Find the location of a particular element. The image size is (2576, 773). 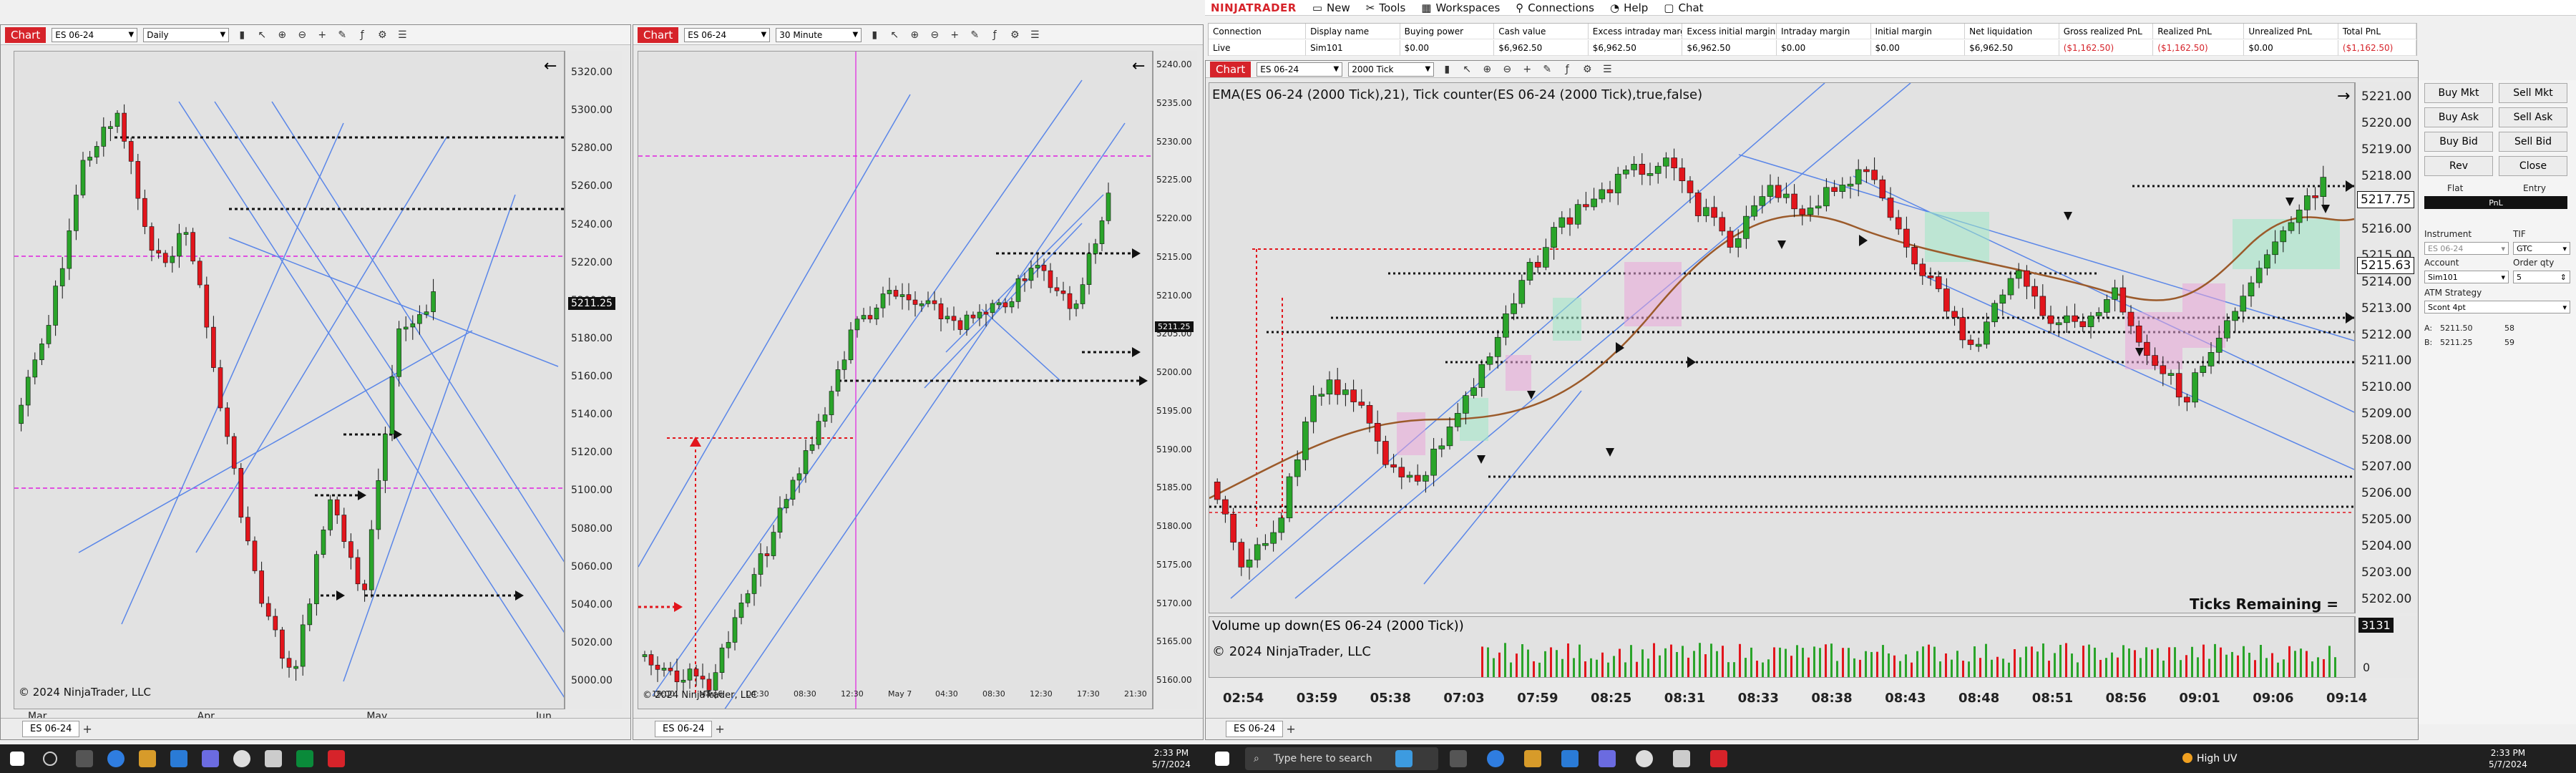

order-qty-stepper: 5 ⇕ is located at coordinates (2541, 277).